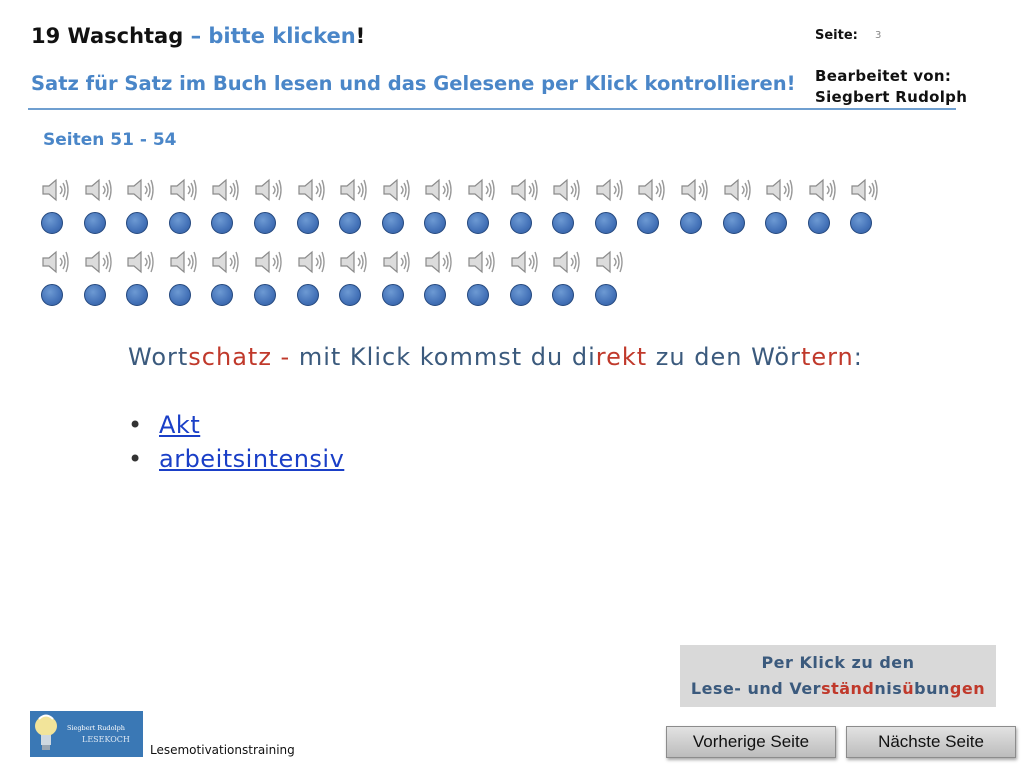  Describe the element at coordinates (751, 742) in the screenshot. I see `previous-page-button: Vorherige Seite` at that location.